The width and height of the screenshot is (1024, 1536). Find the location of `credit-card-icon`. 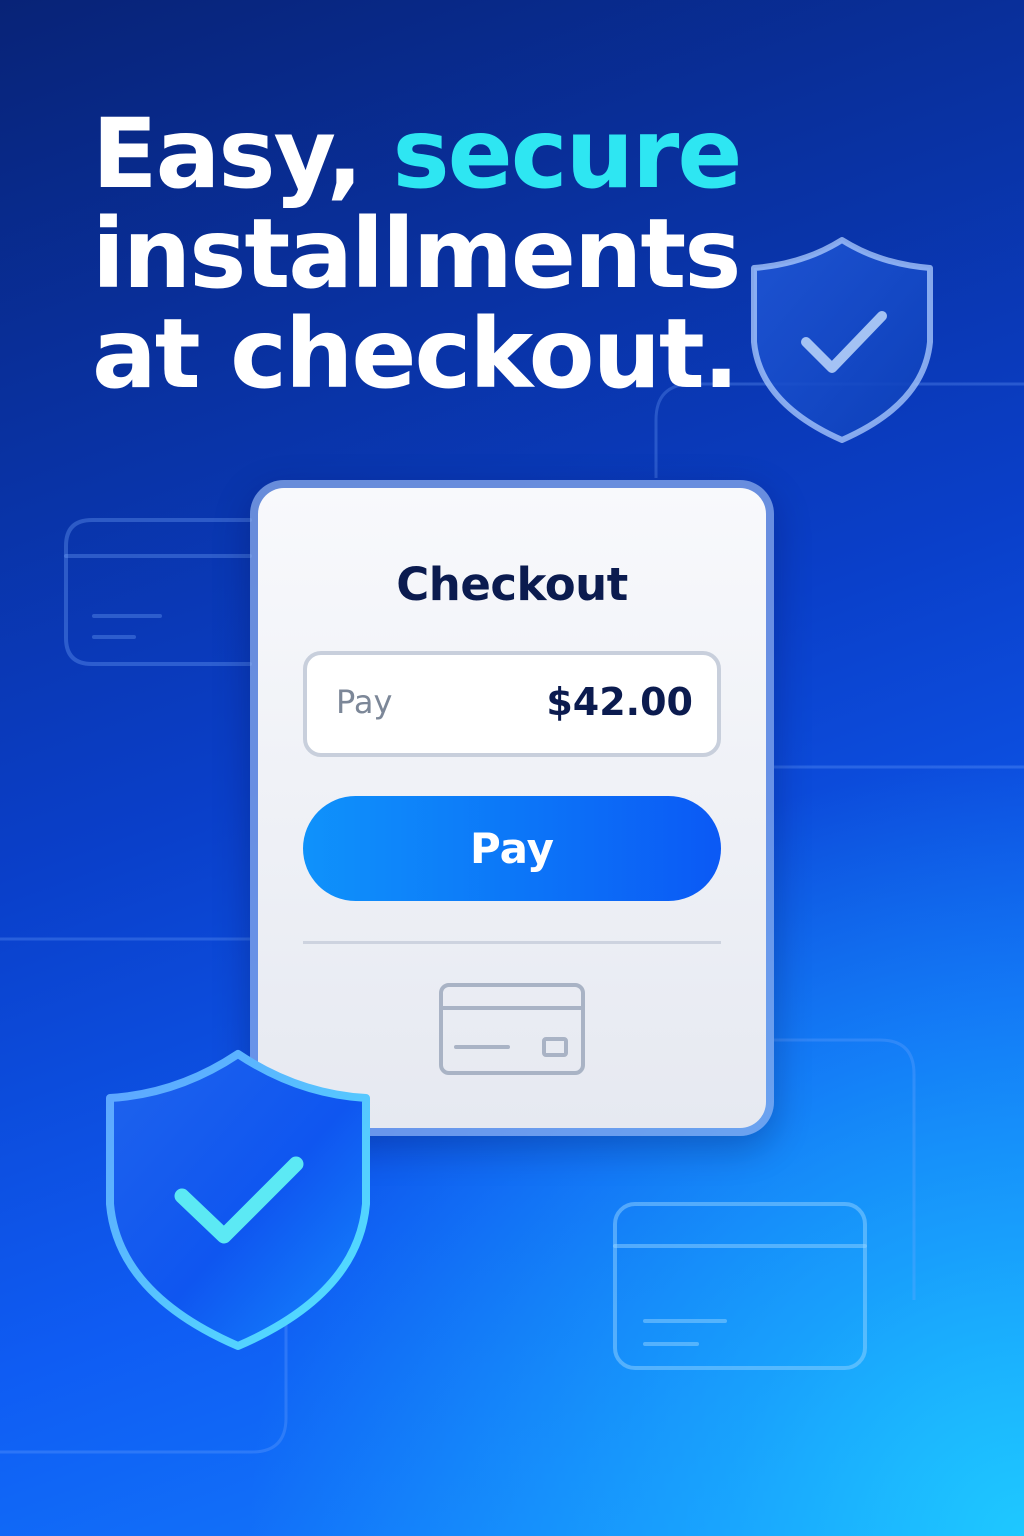

credit-card-icon is located at coordinates (512, 1029).